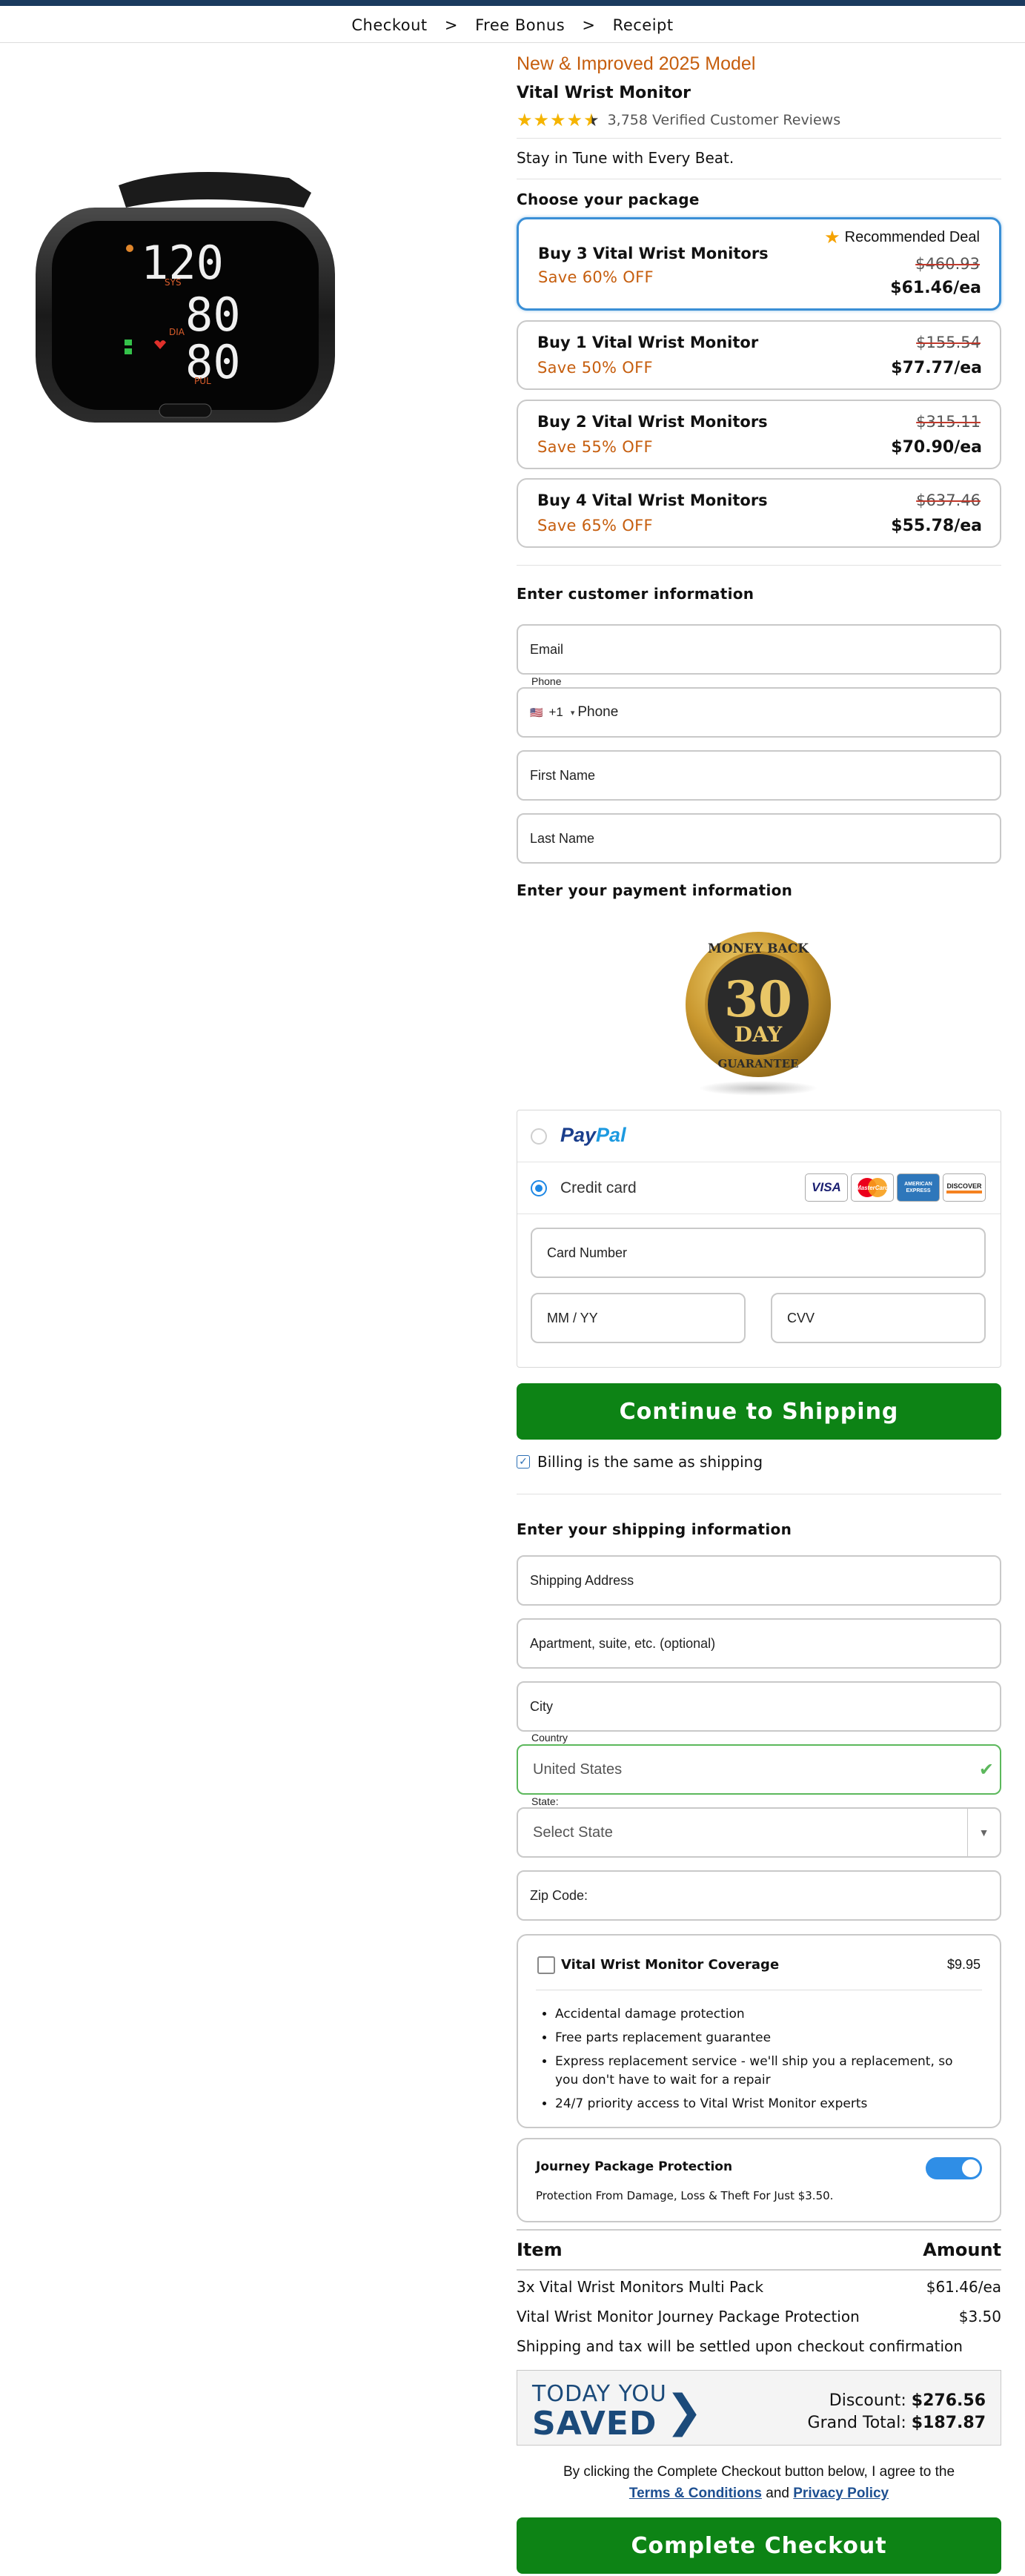 The width and height of the screenshot is (1025, 2576). Describe the element at coordinates (766, 2038) in the screenshot. I see `list-item: Free parts replacement guarantee` at that location.